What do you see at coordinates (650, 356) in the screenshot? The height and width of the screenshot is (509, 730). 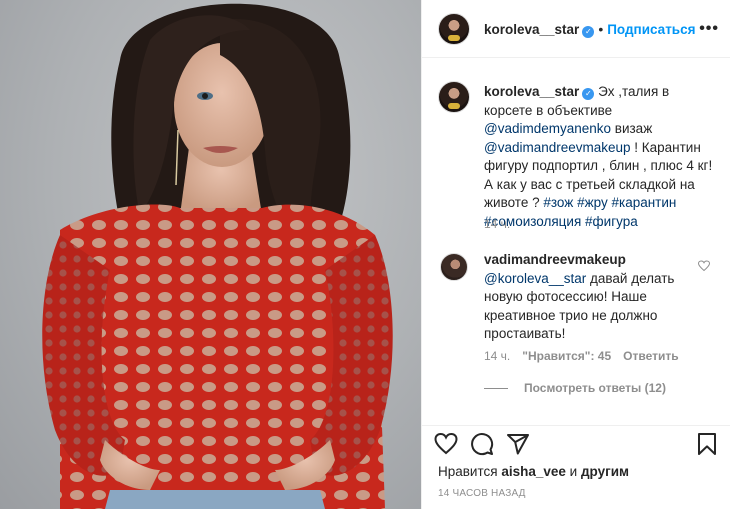 I see `reply-button: Ответить` at bounding box center [650, 356].